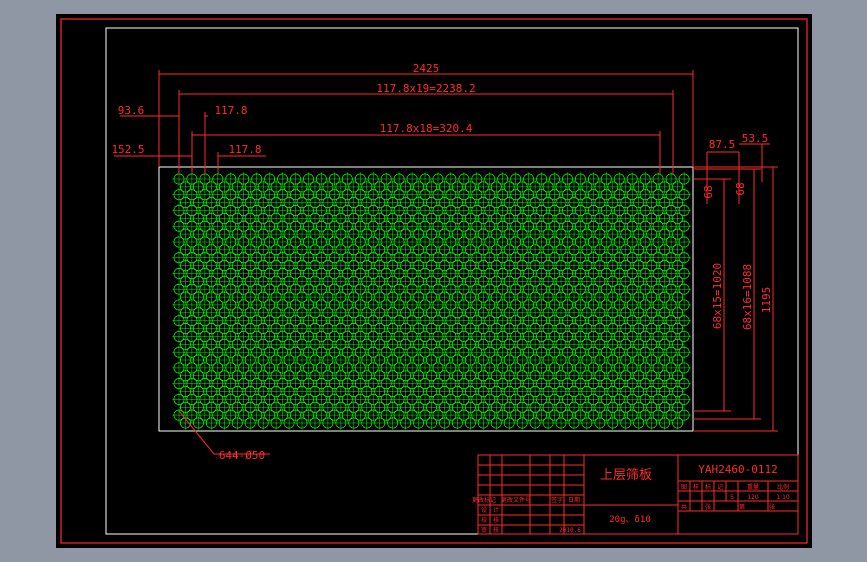  Describe the element at coordinates (484, 530) in the screenshot. I see `tb-review-0: 审` at that location.